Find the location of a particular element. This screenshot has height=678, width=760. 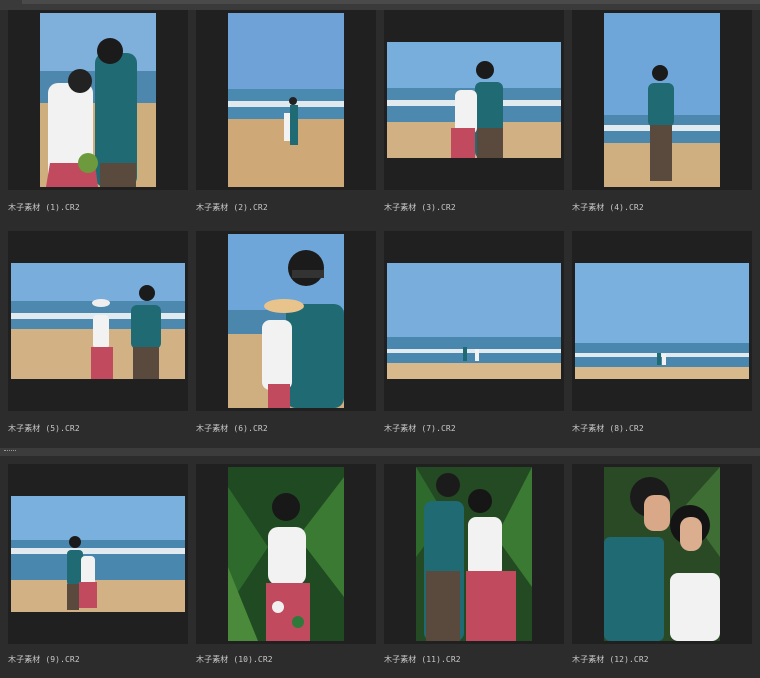

file-name-label: 木子素材 (11).CR2 is located at coordinates (422, 659).